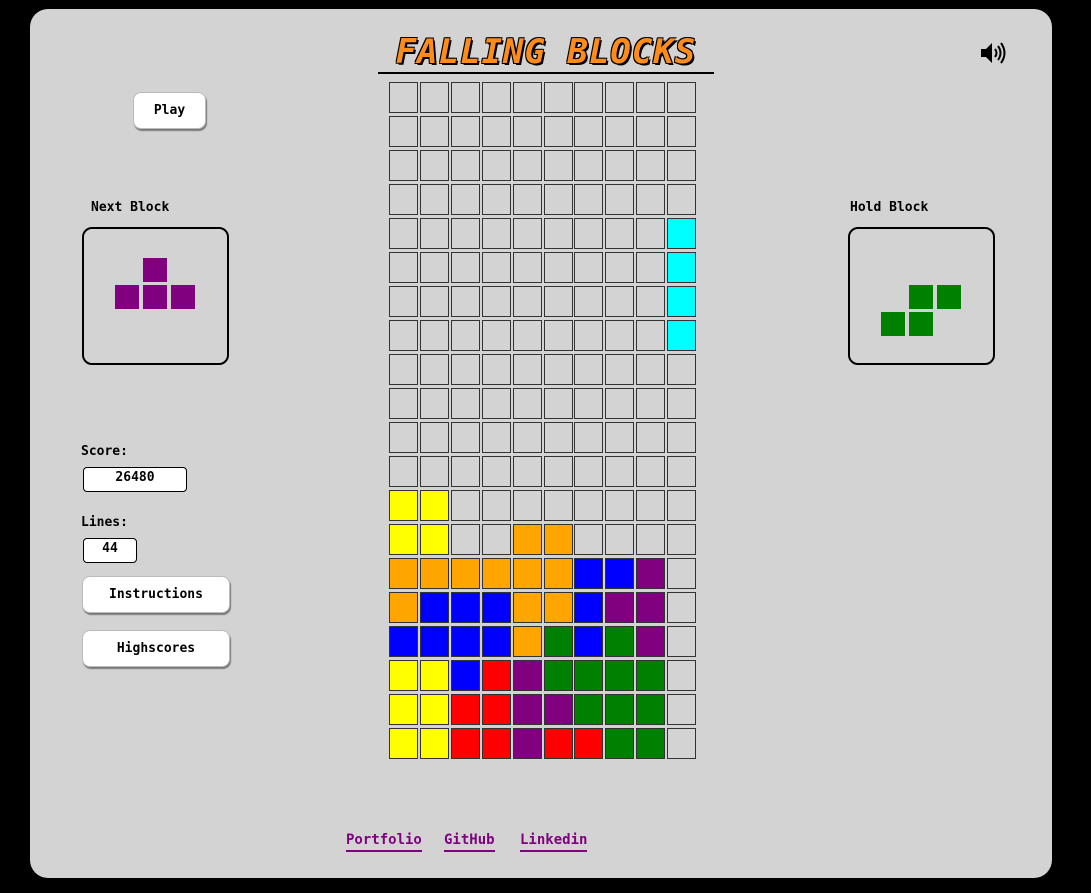 The height and width of the screenshot is (893, 1091). What do you see at coordinates (889, 207) in the screenshot?
I see `hold-block-label: Hold Block` at bounding box center [889, 207].